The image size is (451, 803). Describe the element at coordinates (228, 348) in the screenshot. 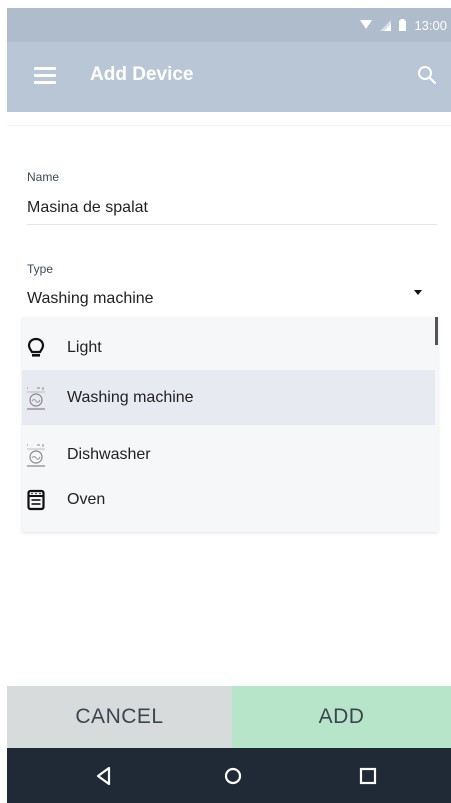

I see `option-light: Light` at that location.